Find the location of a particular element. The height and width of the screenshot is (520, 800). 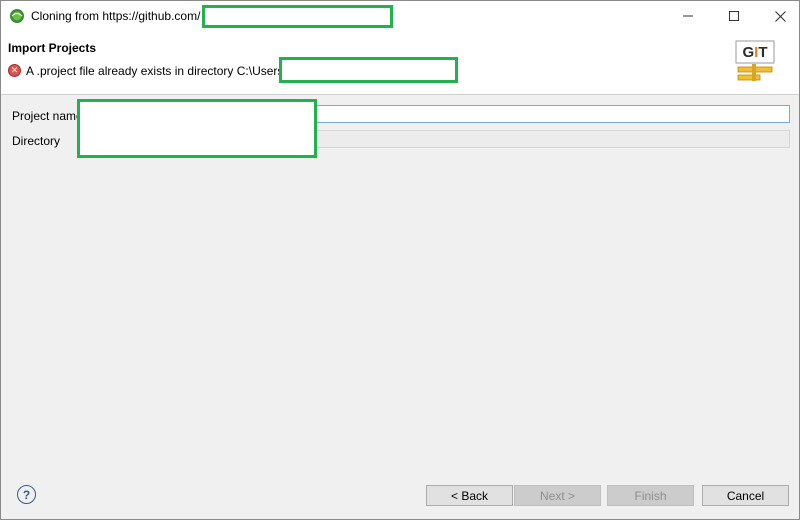

git-logo: GIT is located at coordinates (755, 60).